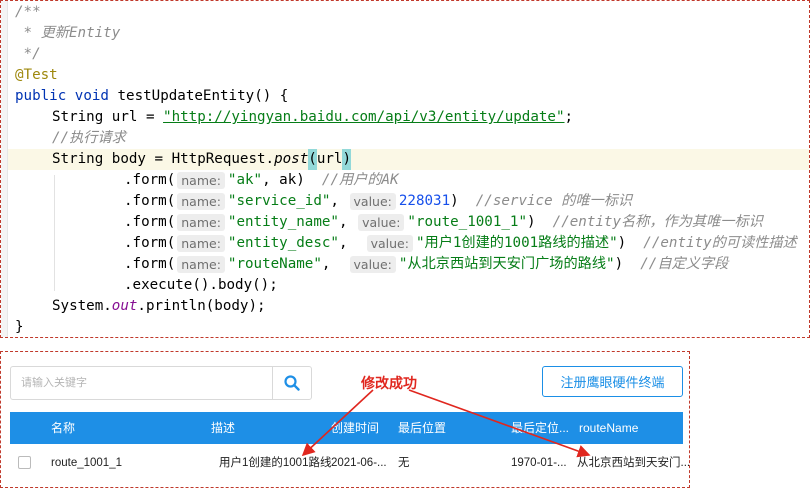 The width and height of the screenshot is (812, 489). I want to click on code-line-3: */, so click(28, 54).